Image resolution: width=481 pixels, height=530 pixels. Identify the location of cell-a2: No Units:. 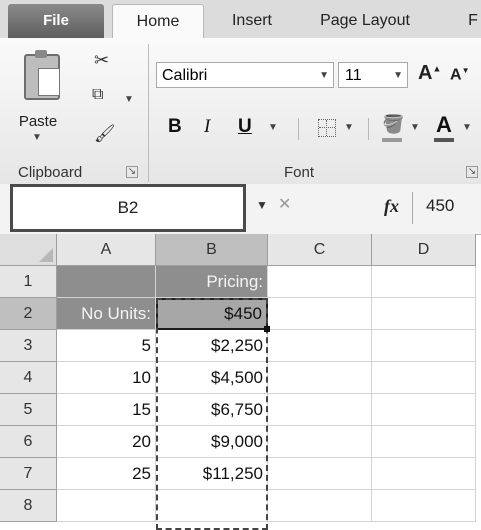
(106, 314).